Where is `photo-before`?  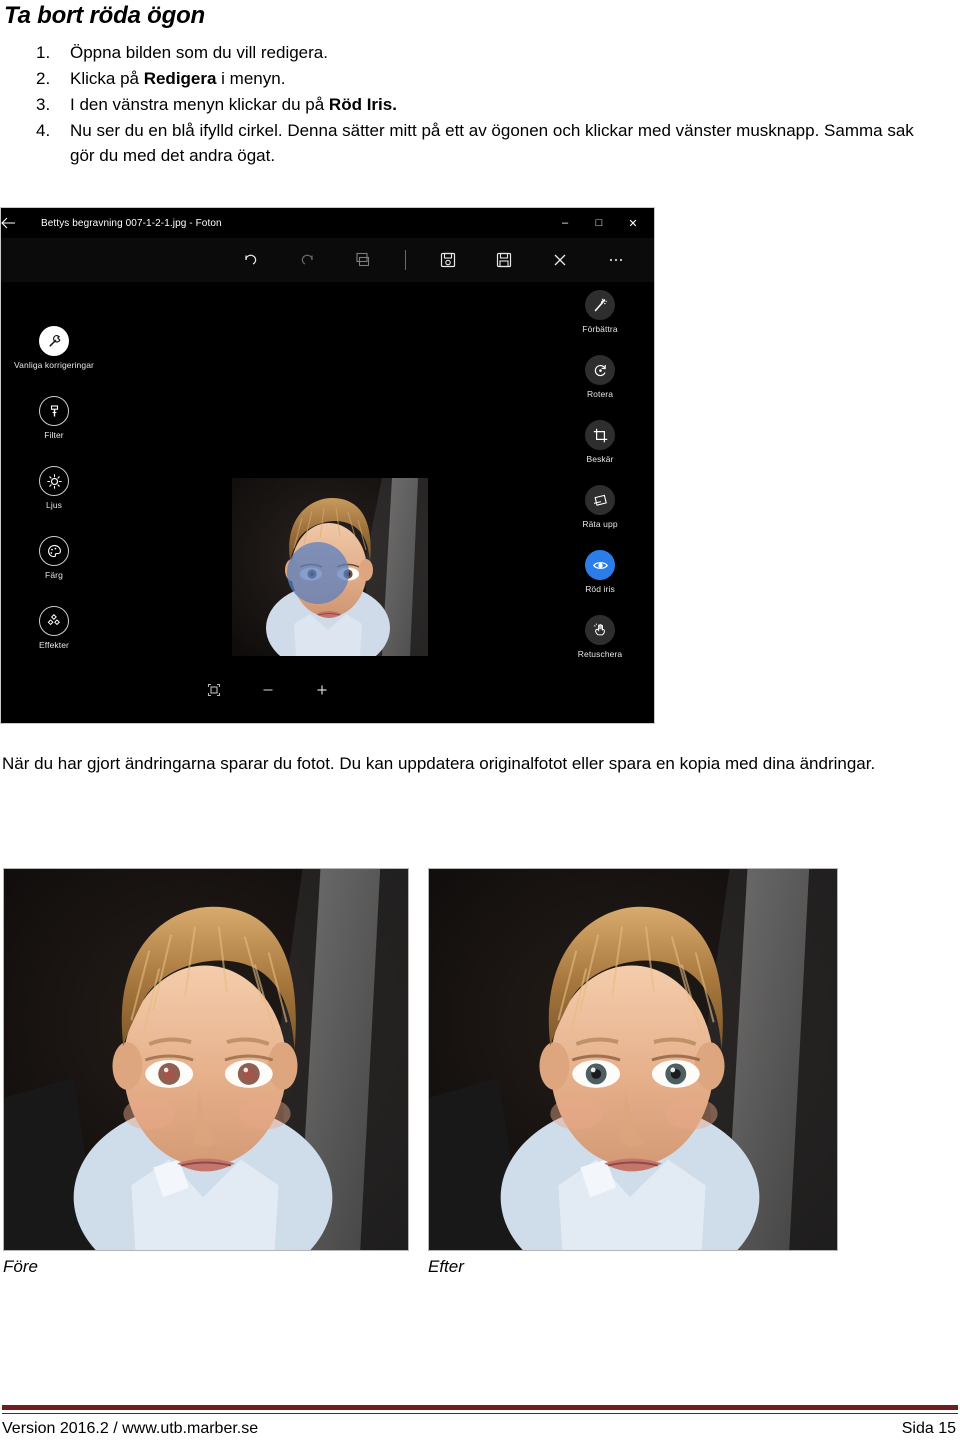
photo-before is located at coordinates (206, 1059).